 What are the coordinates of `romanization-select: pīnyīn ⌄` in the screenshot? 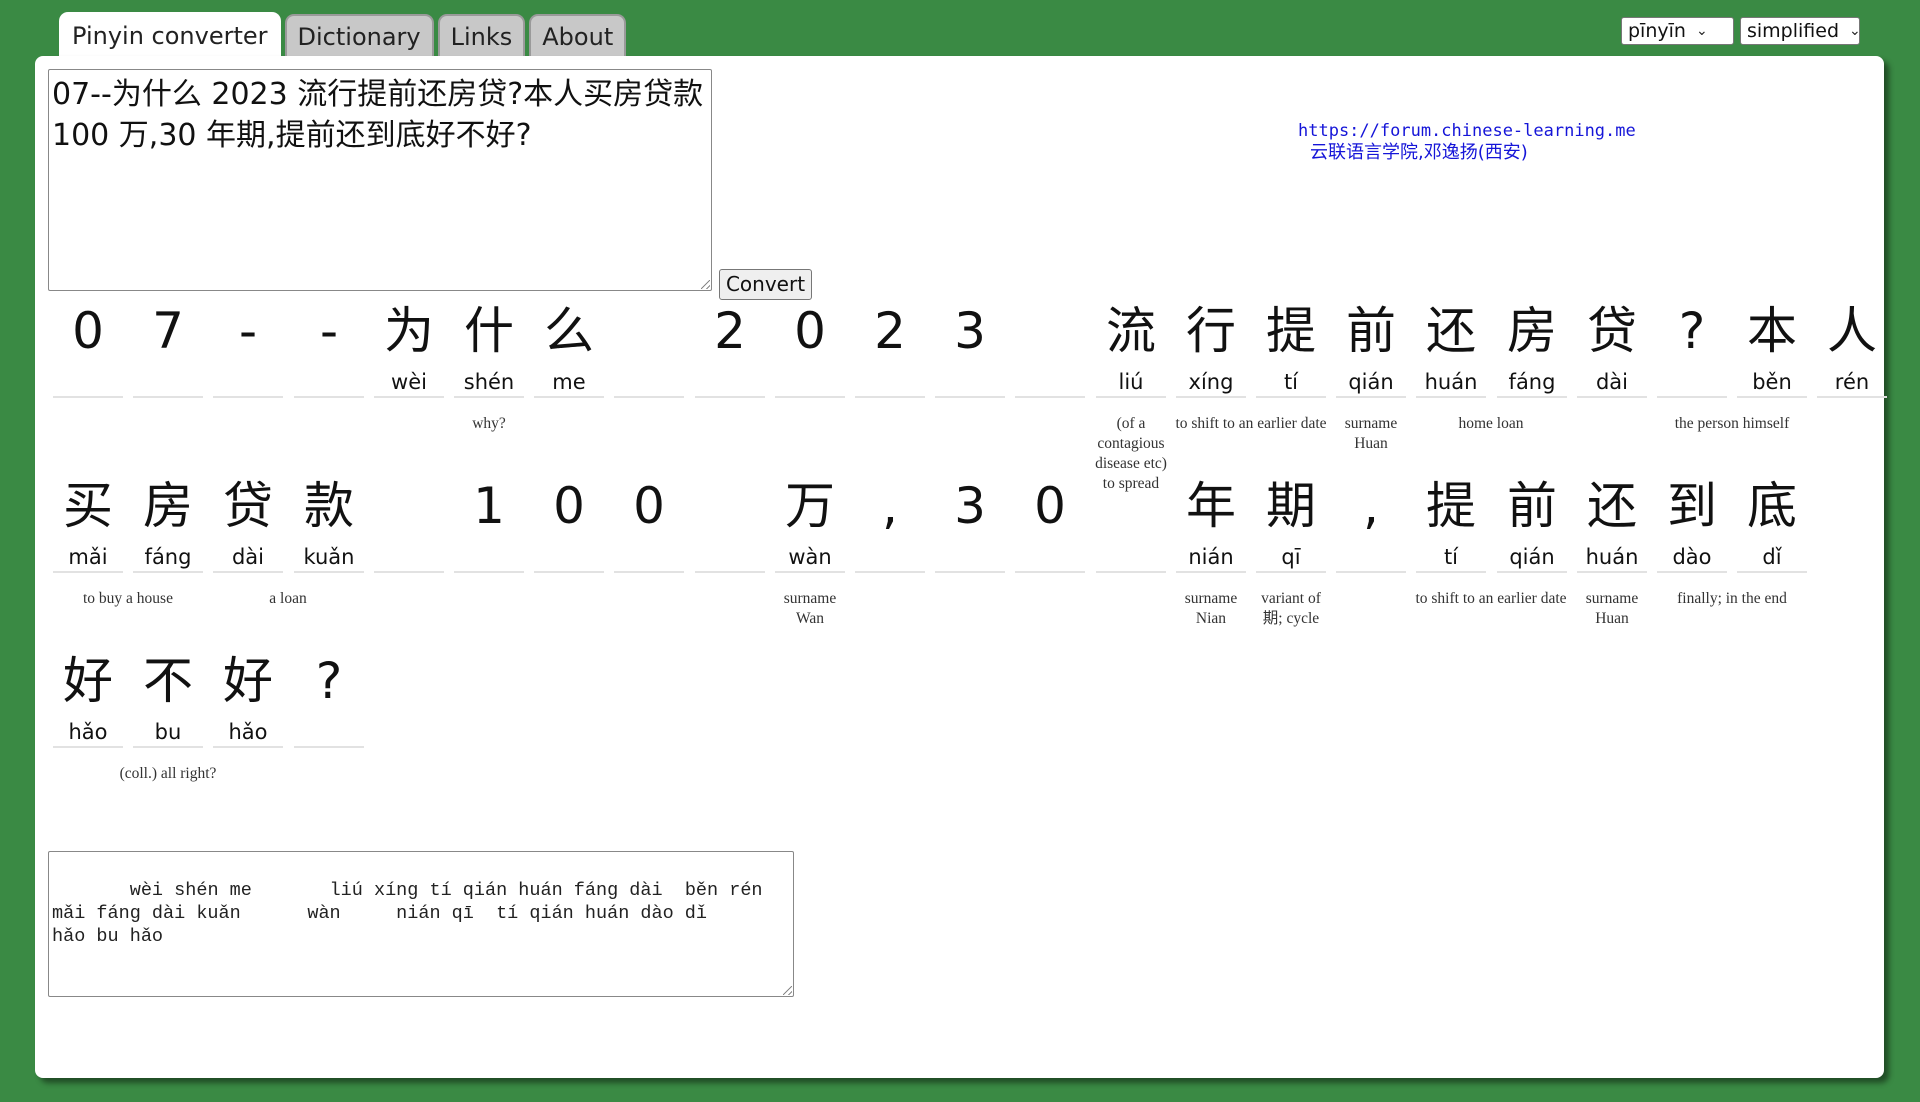 It's located at (1677, 31).